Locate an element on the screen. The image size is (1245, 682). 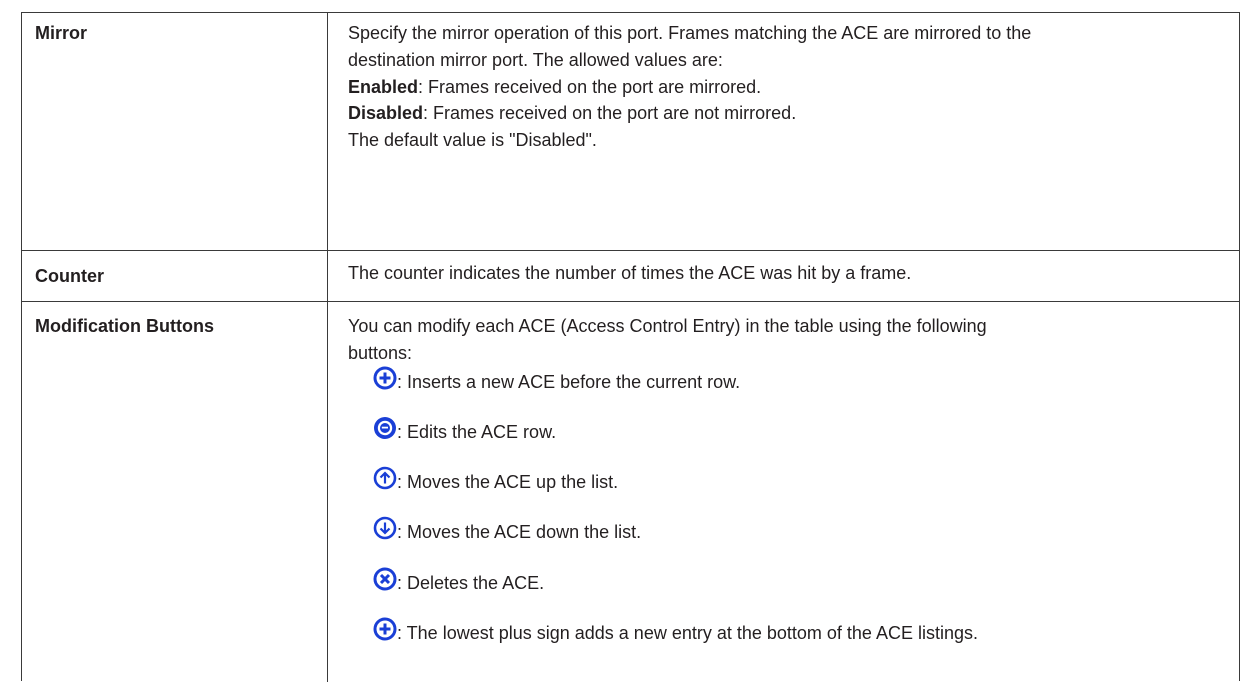
term-cell: Counter is located at coordinates (175, 276).